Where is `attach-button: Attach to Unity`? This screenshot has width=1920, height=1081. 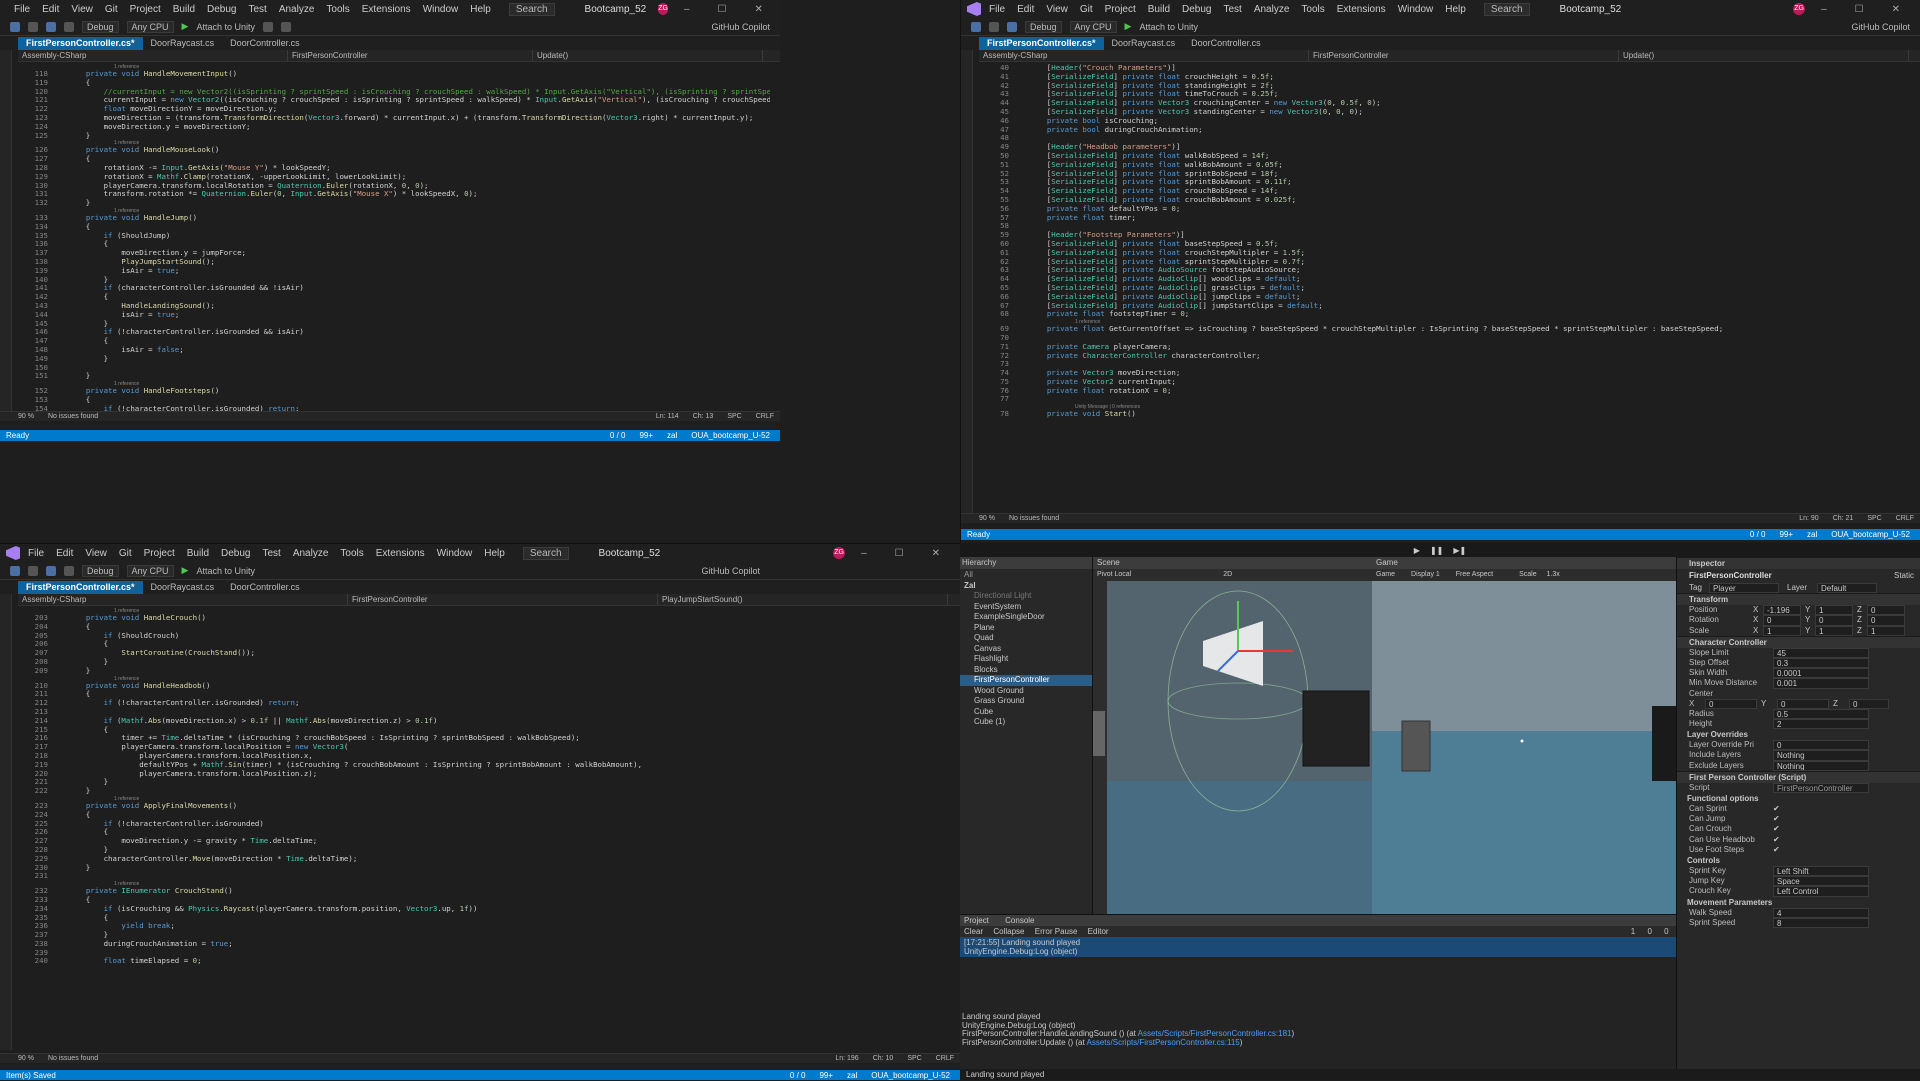 attach-button: Attach to Unity is located at coordinates (225, 571).